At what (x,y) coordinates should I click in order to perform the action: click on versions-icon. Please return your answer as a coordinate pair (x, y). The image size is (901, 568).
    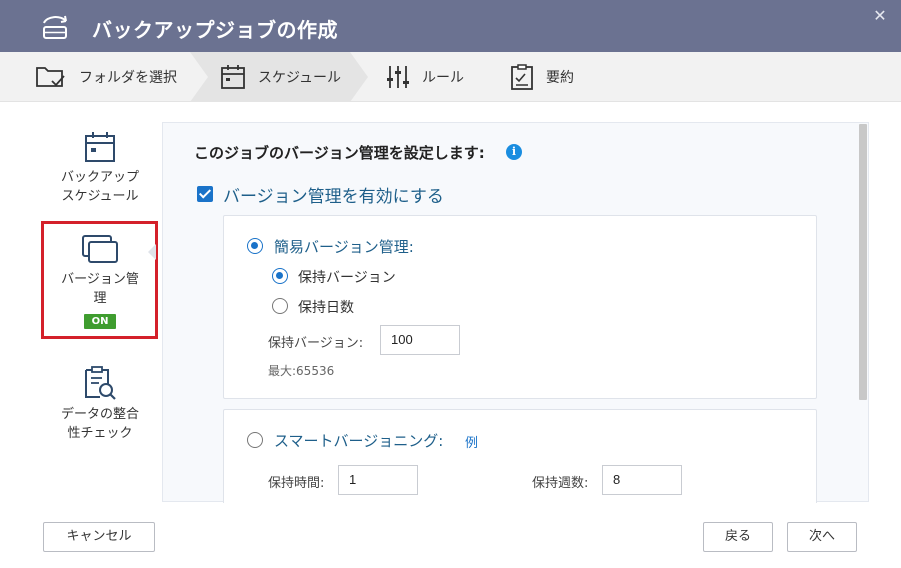
    Looking at the image, I should click on (100, 249).